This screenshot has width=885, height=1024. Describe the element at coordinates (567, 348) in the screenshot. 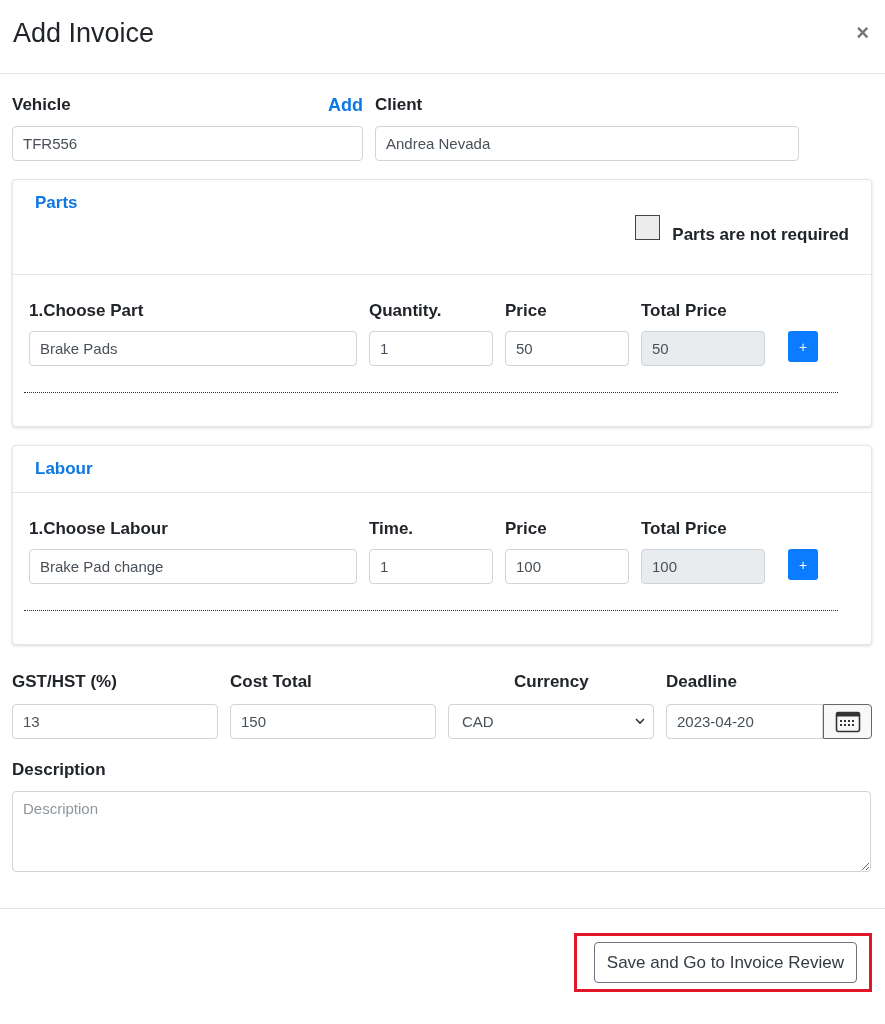

I see `amount-field: 50` at that location.